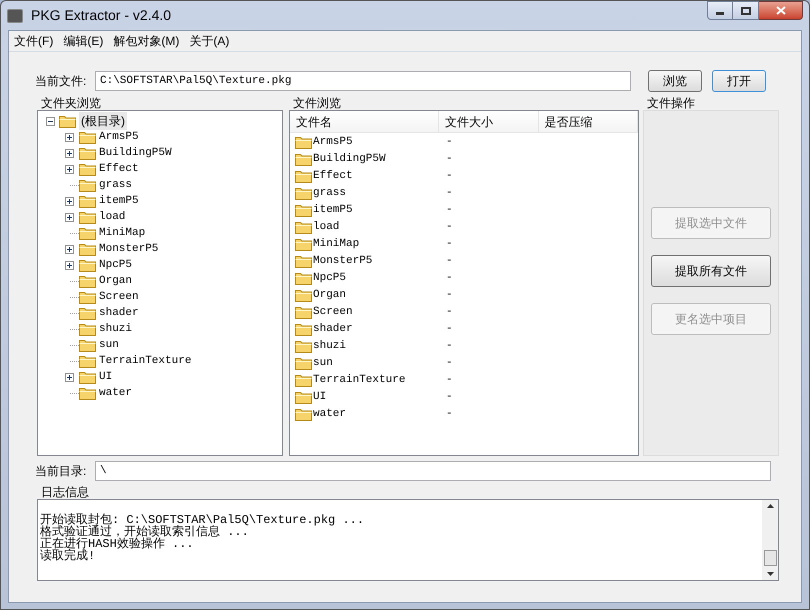 This screenshot has height=610, width=810. Describe the element at coordinates (83, 41) in the screenshot. I see `menu-item: 编辑(E)` at that location.